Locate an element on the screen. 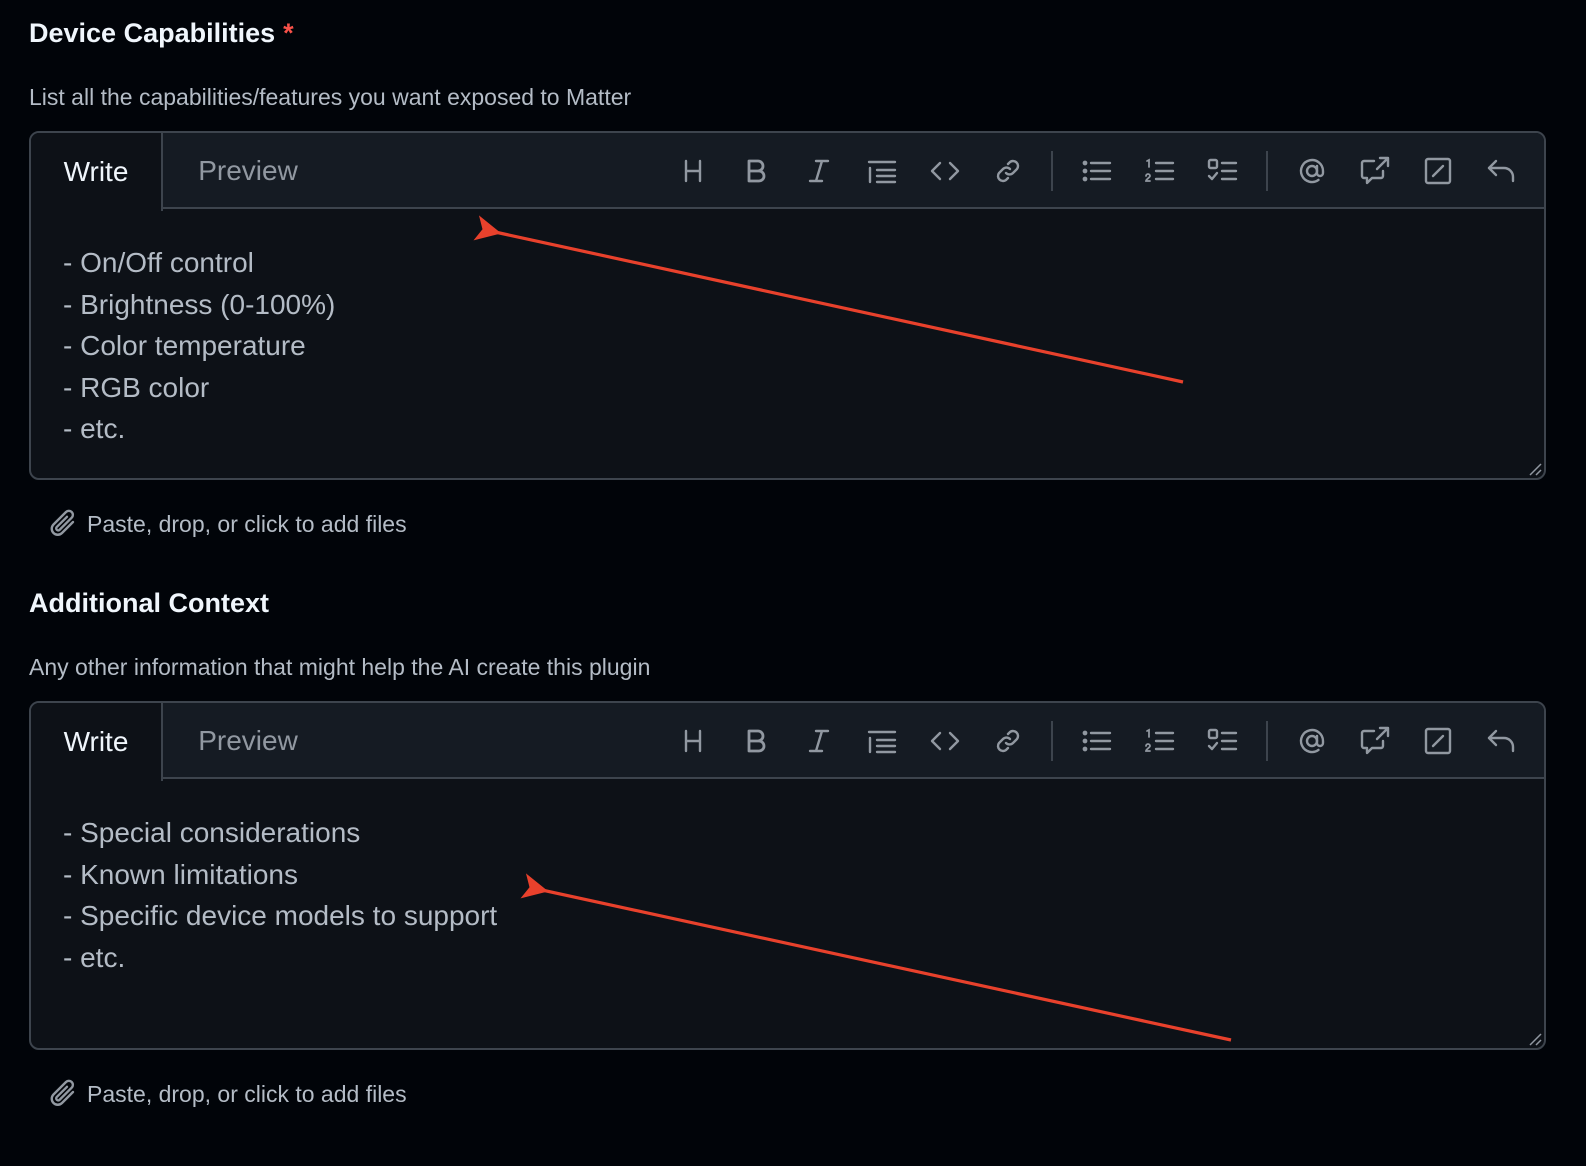 The image size is (1586, 1166). field-label: Additional Context is located at coordinates (149, 603).